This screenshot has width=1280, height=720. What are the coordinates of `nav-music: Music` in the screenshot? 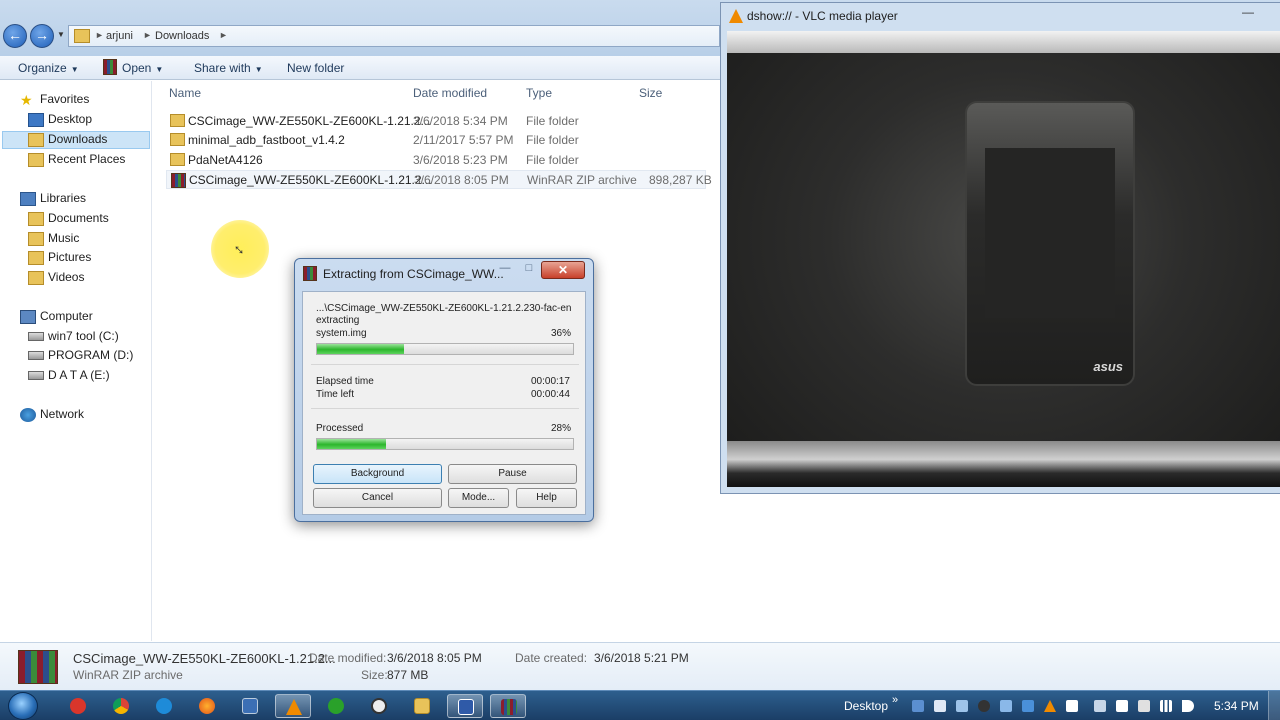 It's located at (53, 240).